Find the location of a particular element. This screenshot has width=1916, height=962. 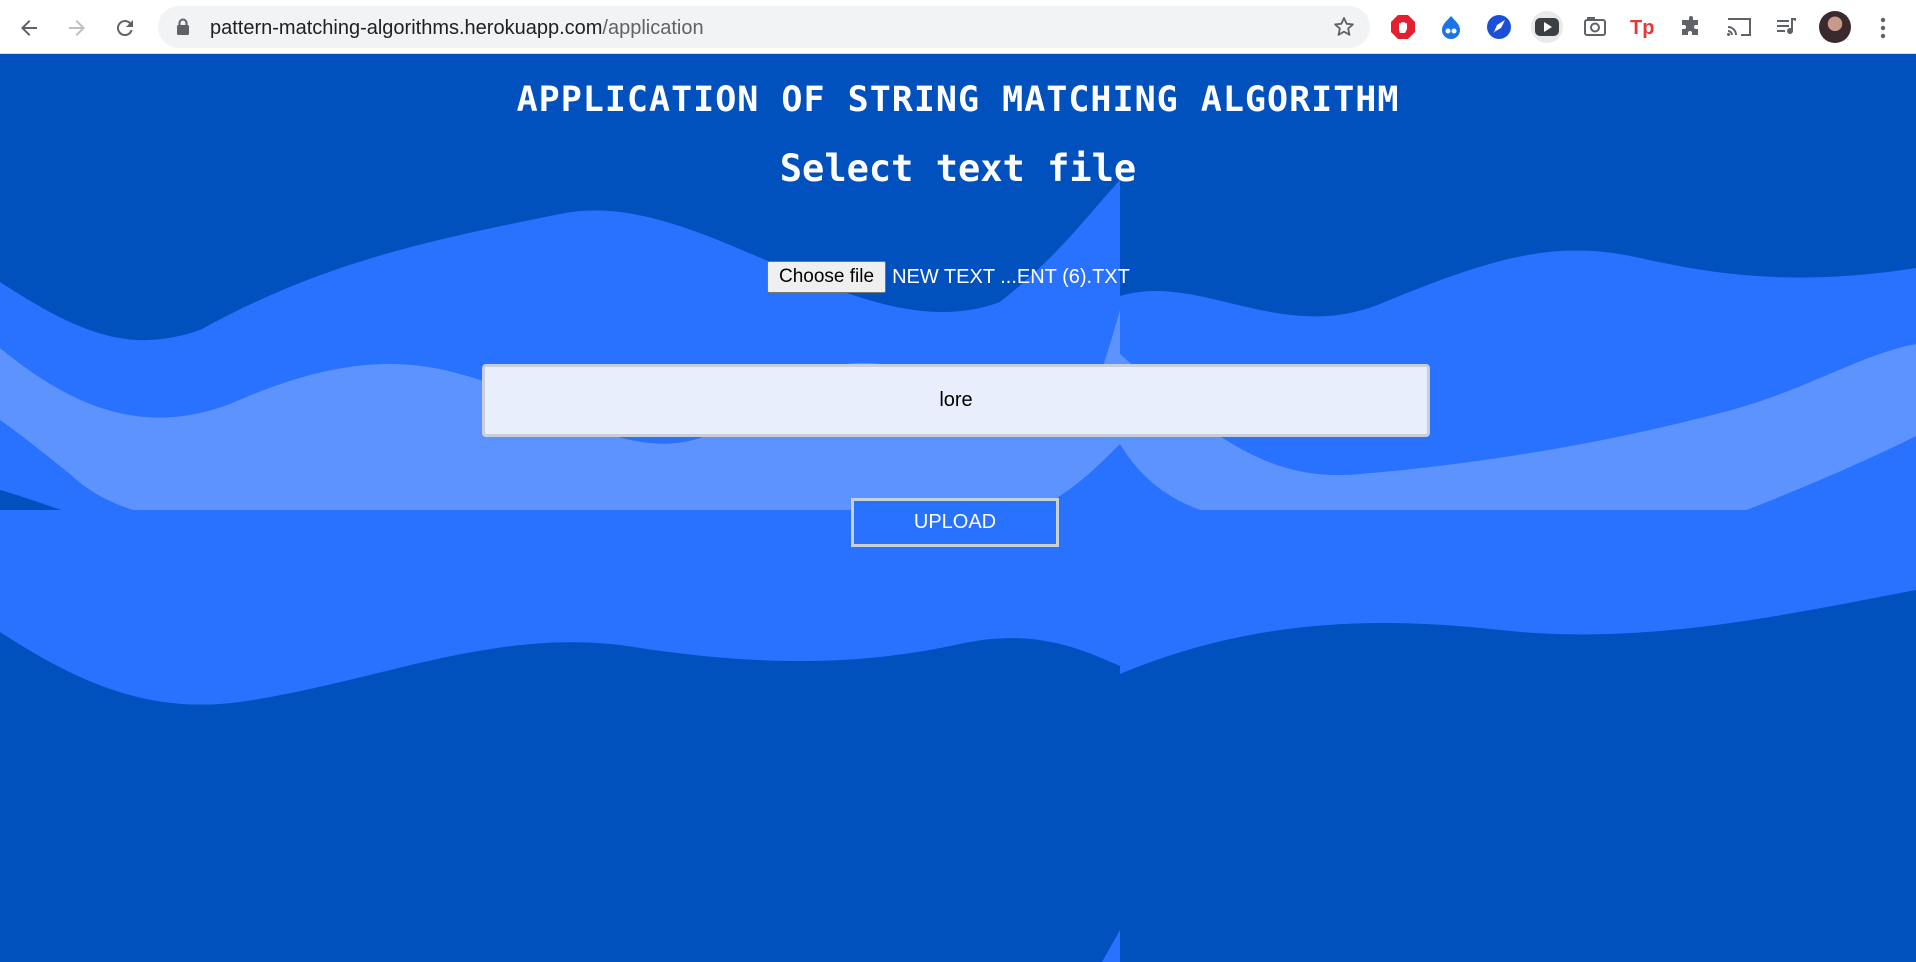

page-title: APPLICATION OF STRING MATCHING ALGORITHM is located at coordinates (958, 100).